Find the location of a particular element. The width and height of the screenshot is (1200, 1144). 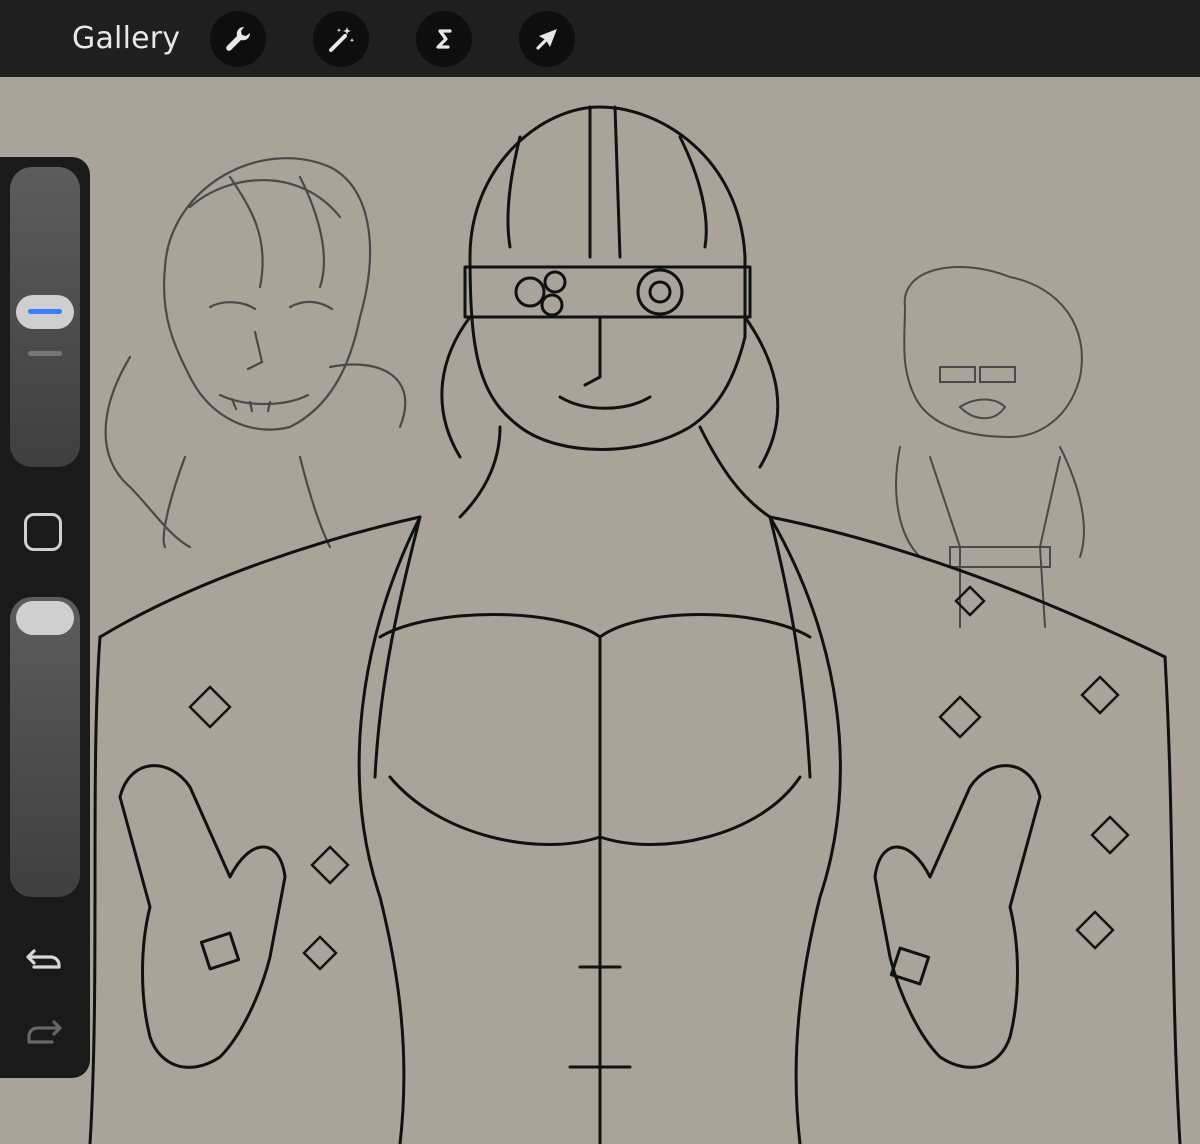

slider-accent-line is located at coordinates (45, 311).